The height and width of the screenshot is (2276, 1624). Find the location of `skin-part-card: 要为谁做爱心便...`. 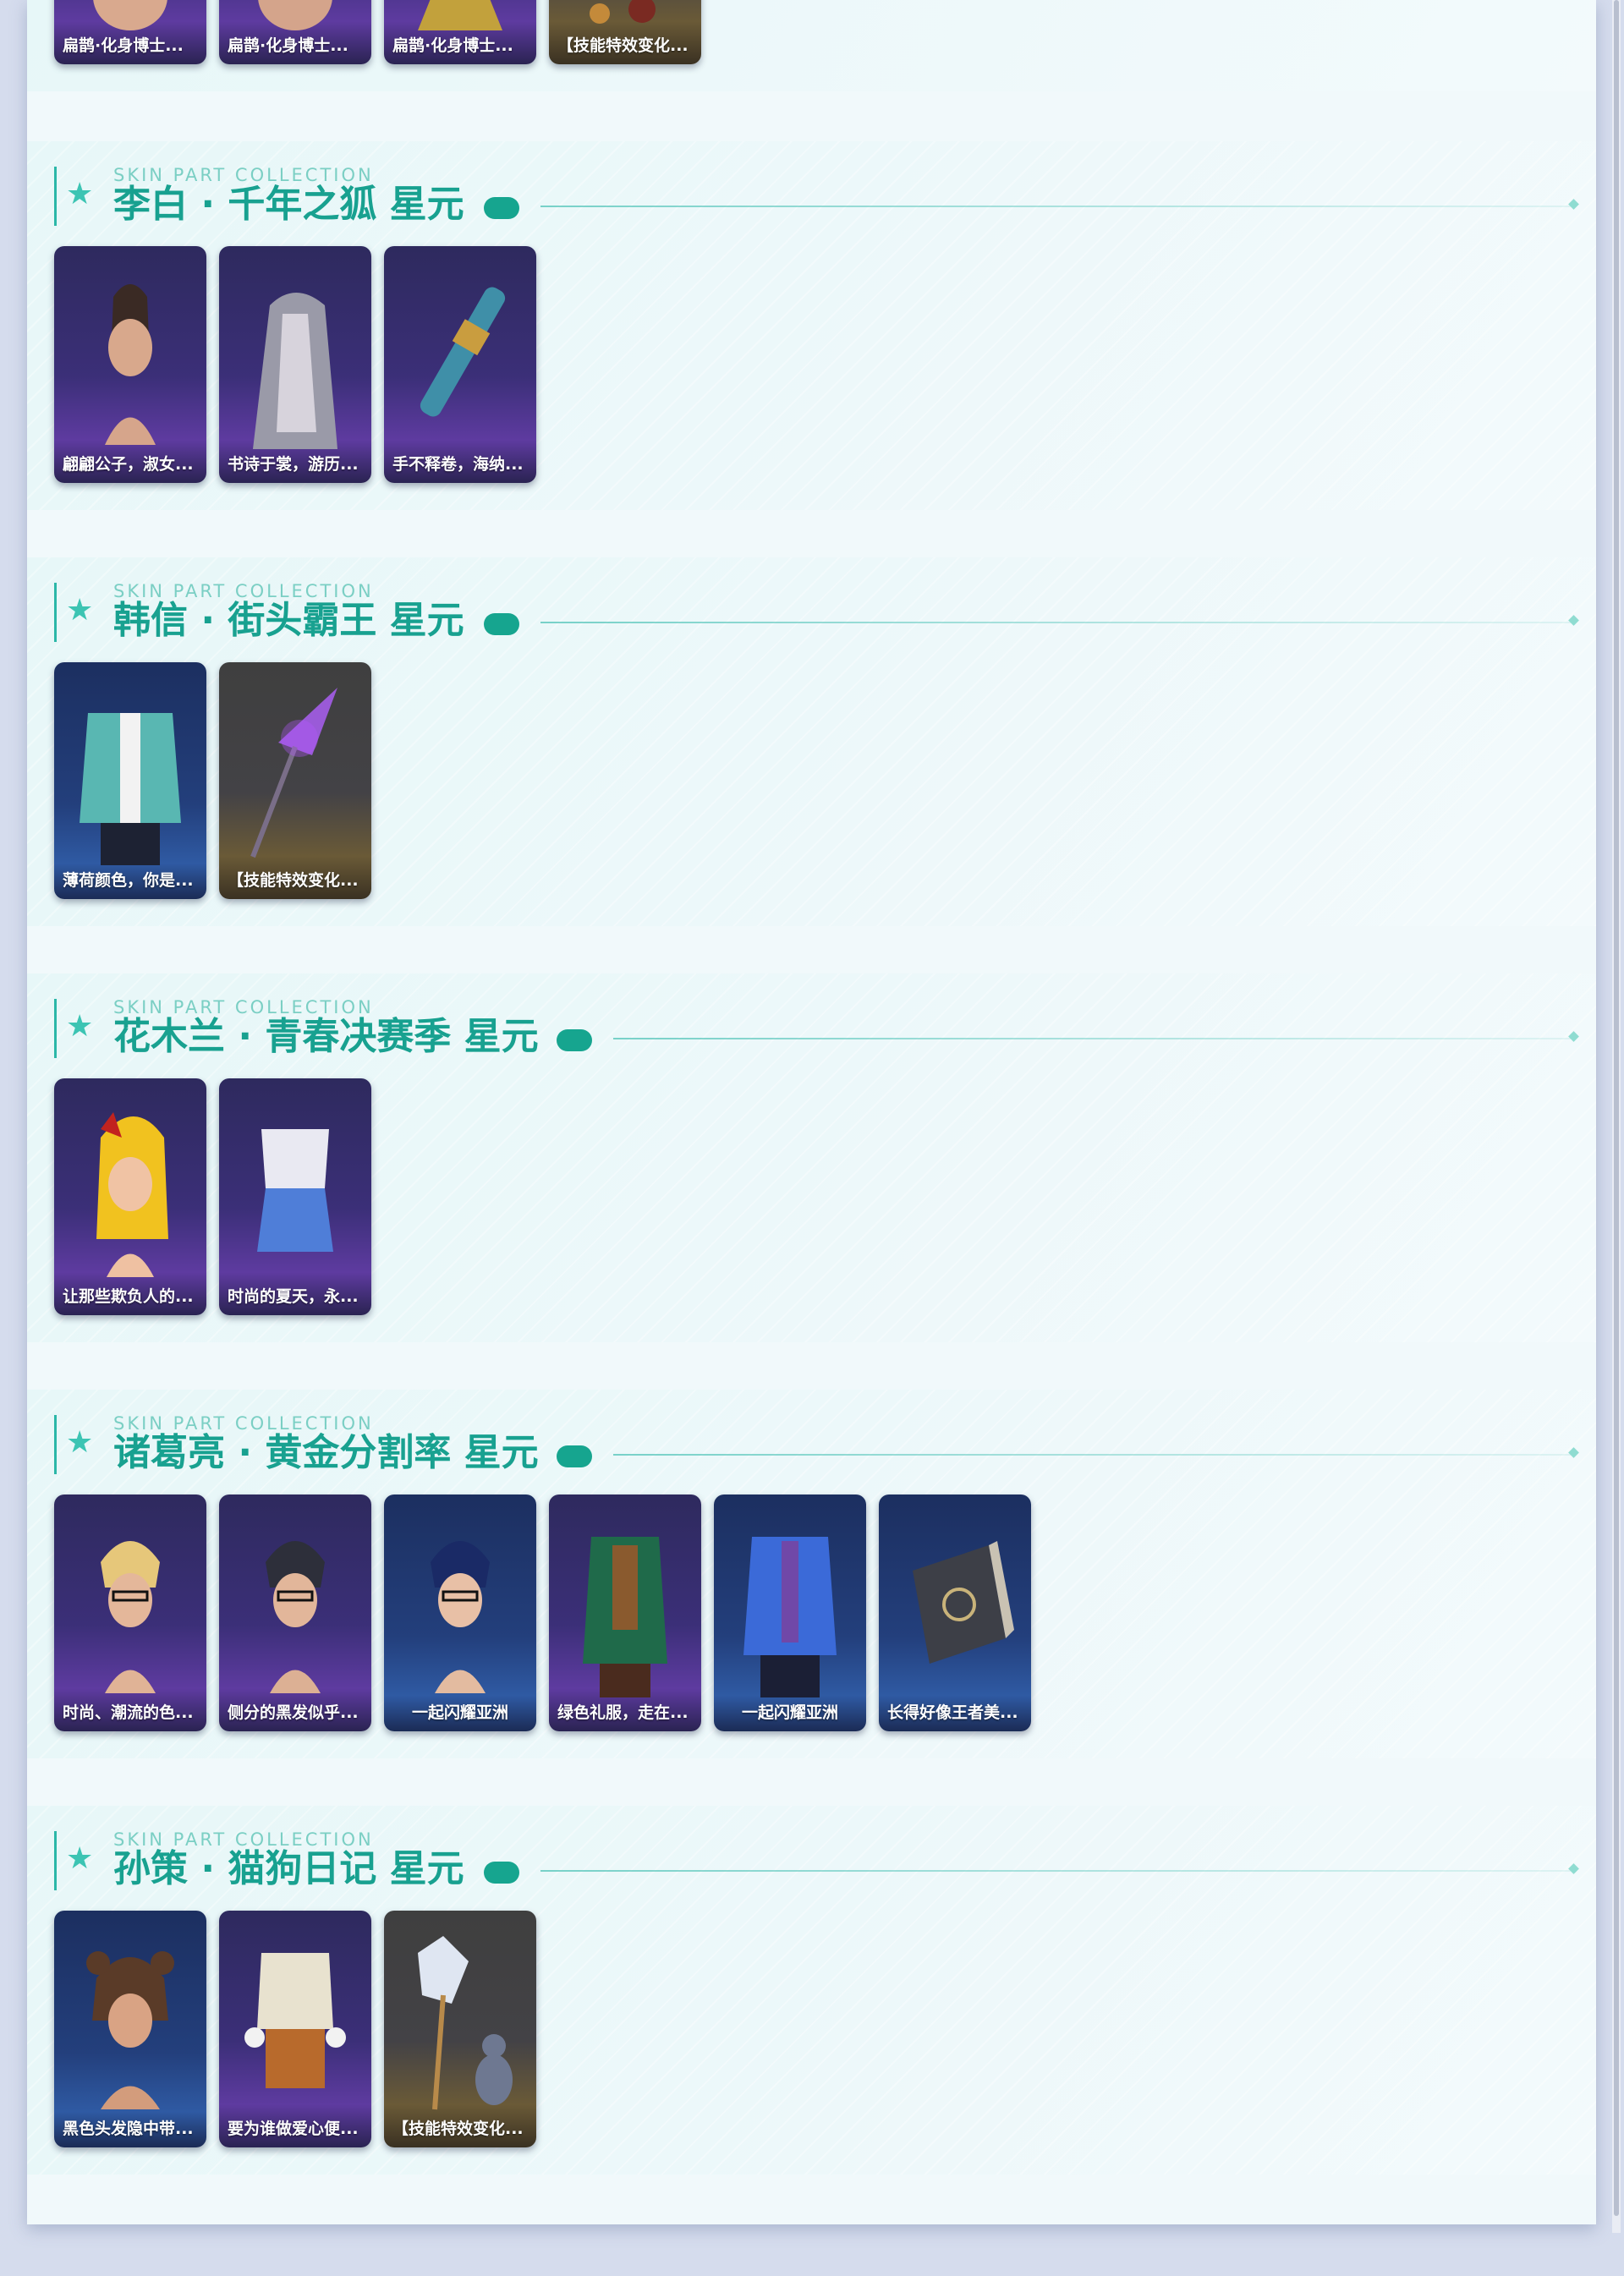

skin-part-card: 要为谁做爱心便... is located at coordinates (295, 2029).